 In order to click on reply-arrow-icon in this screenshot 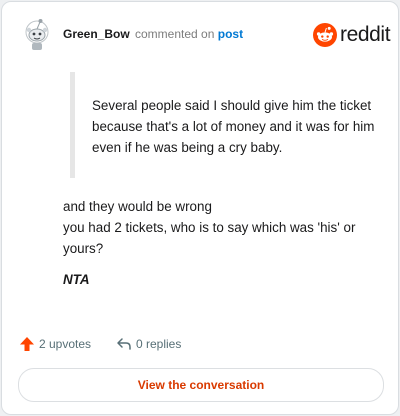, I will do `click(124, 344)`.